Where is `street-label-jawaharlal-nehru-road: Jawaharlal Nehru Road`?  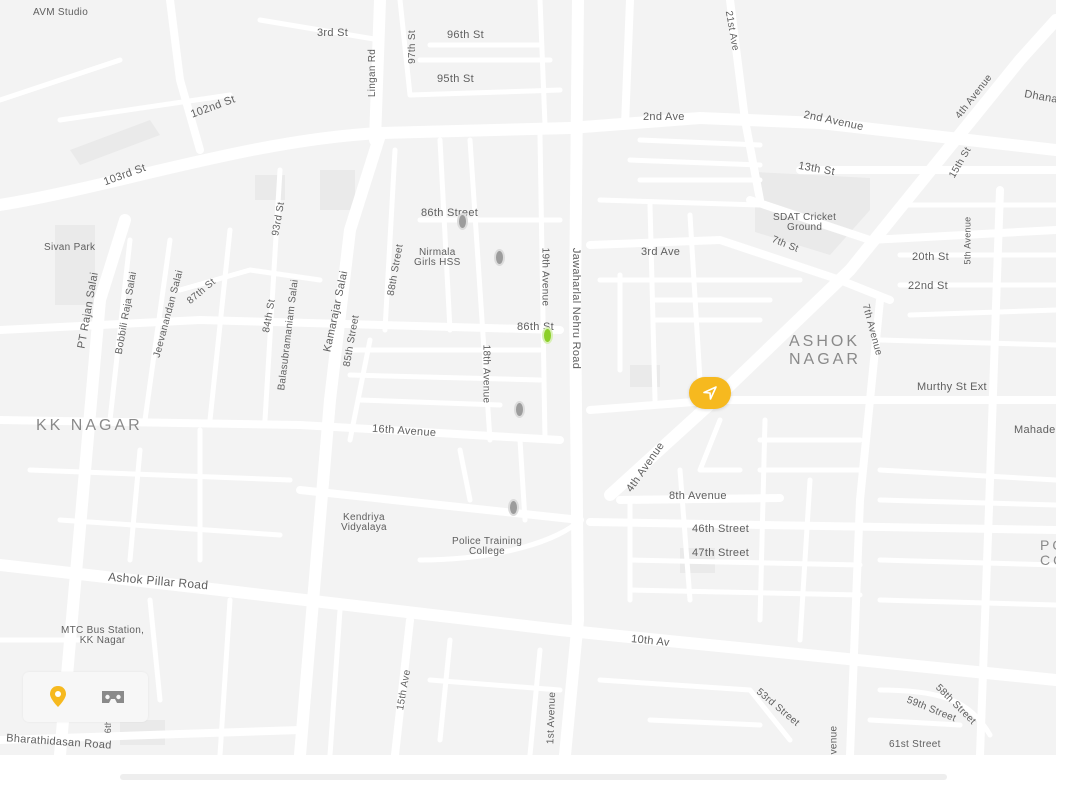
street-label-jawaharlal-nehru-road: Jawaharlal Nehru Road is located at coordinates (576, 308).